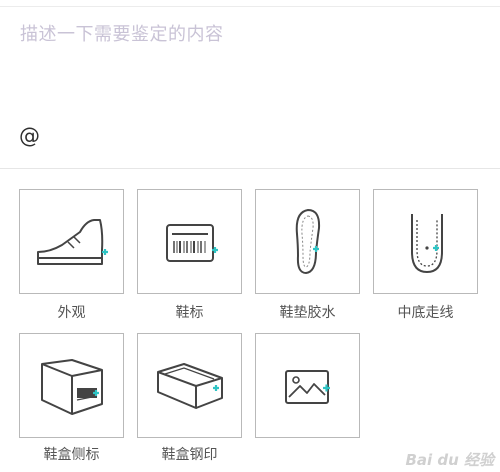  I want to click on tile-label-appearance: 外观, so click(71, 313).